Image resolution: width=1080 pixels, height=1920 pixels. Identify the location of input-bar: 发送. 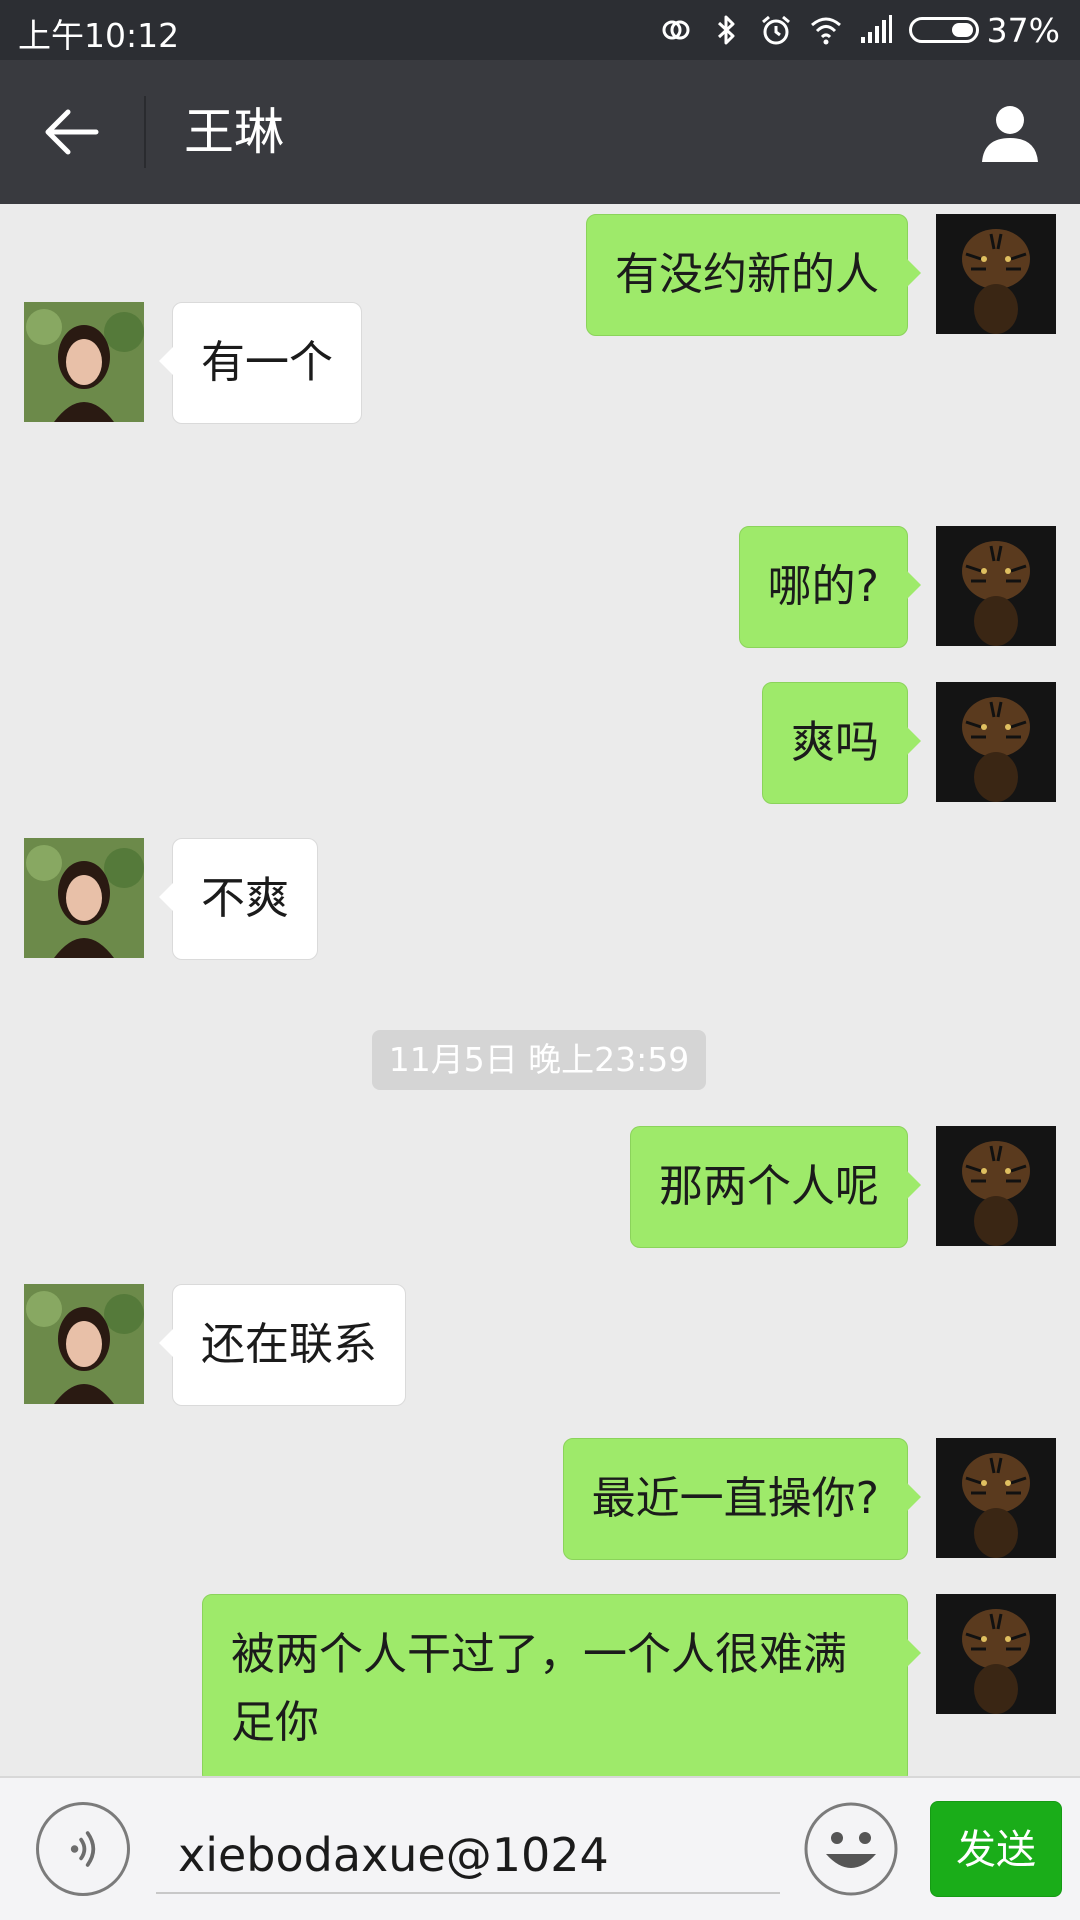
(540, 1848).